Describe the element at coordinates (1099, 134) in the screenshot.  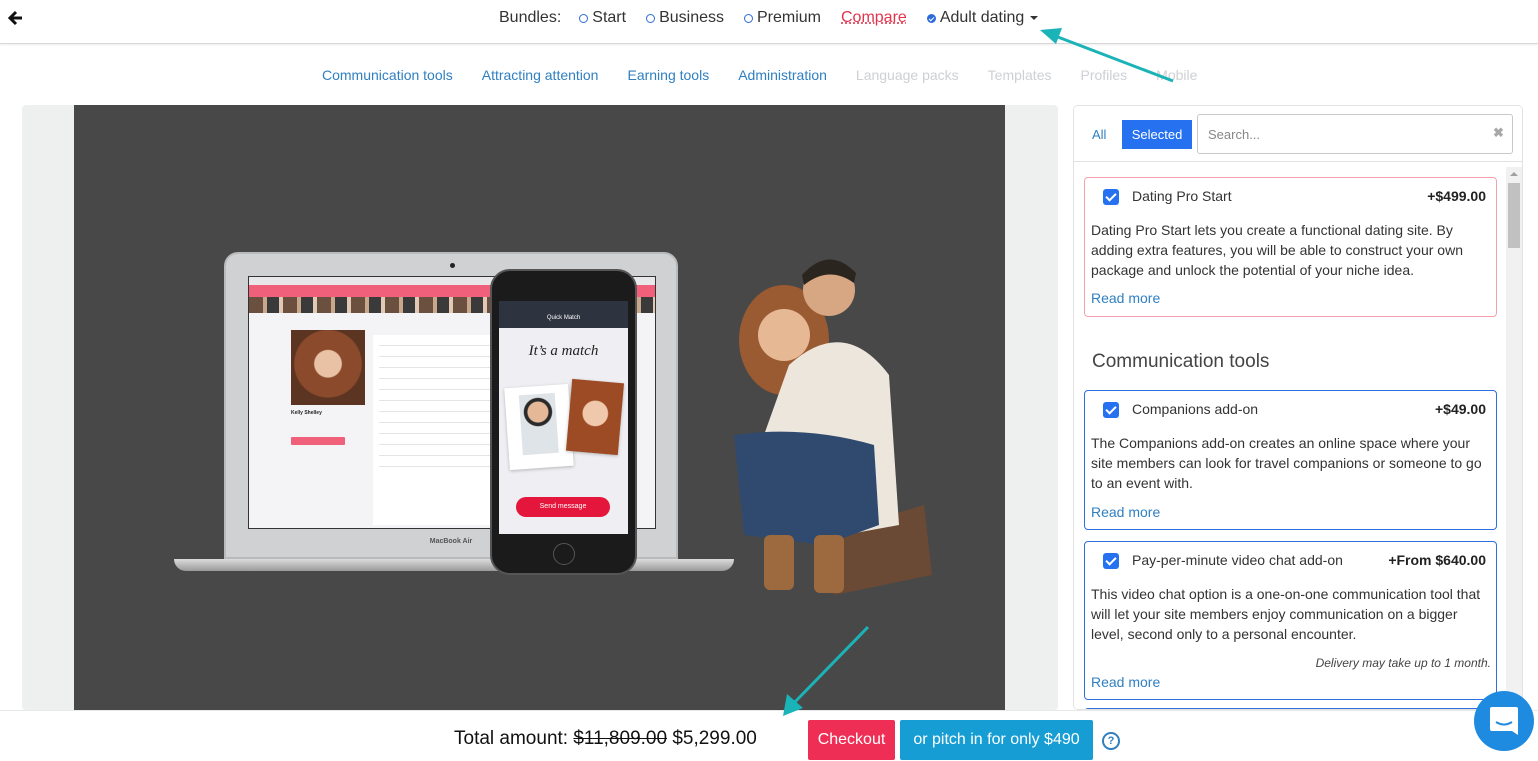
I see `tab-all: All` at that location.